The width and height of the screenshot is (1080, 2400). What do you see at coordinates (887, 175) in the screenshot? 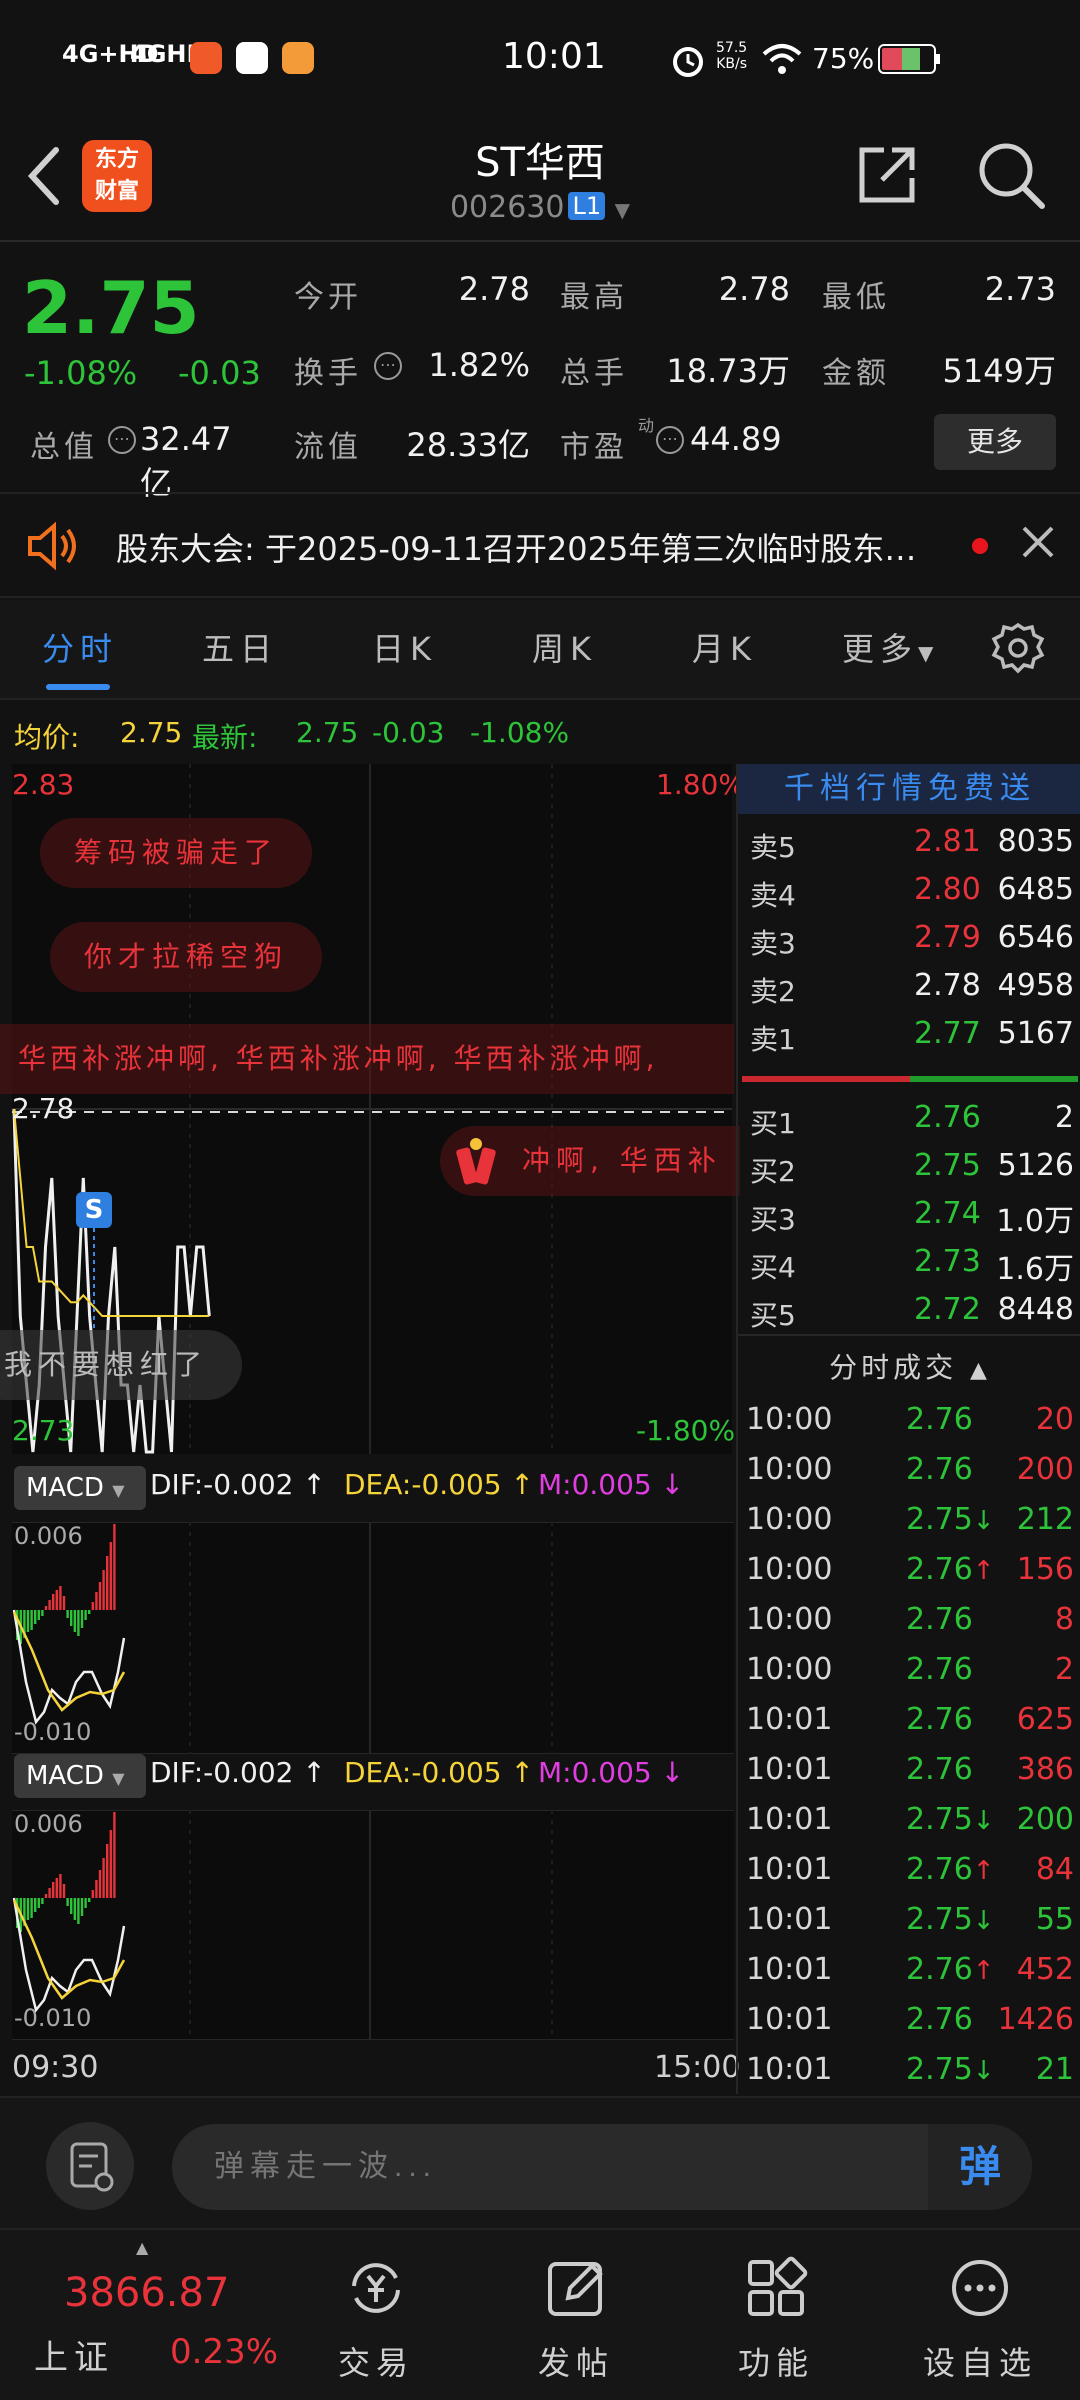
I see `share-icon` at bounding box center [887, 175].